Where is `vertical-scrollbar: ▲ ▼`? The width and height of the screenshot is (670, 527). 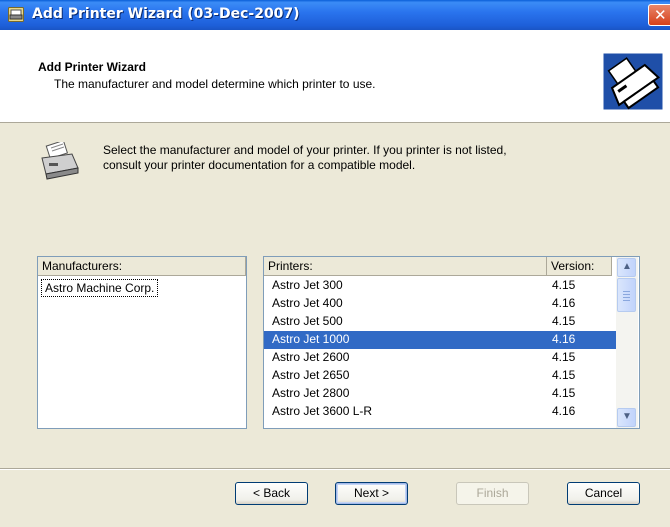
vertical-scrollbar: ▲ ▼ is located at coordinates (627, 342).